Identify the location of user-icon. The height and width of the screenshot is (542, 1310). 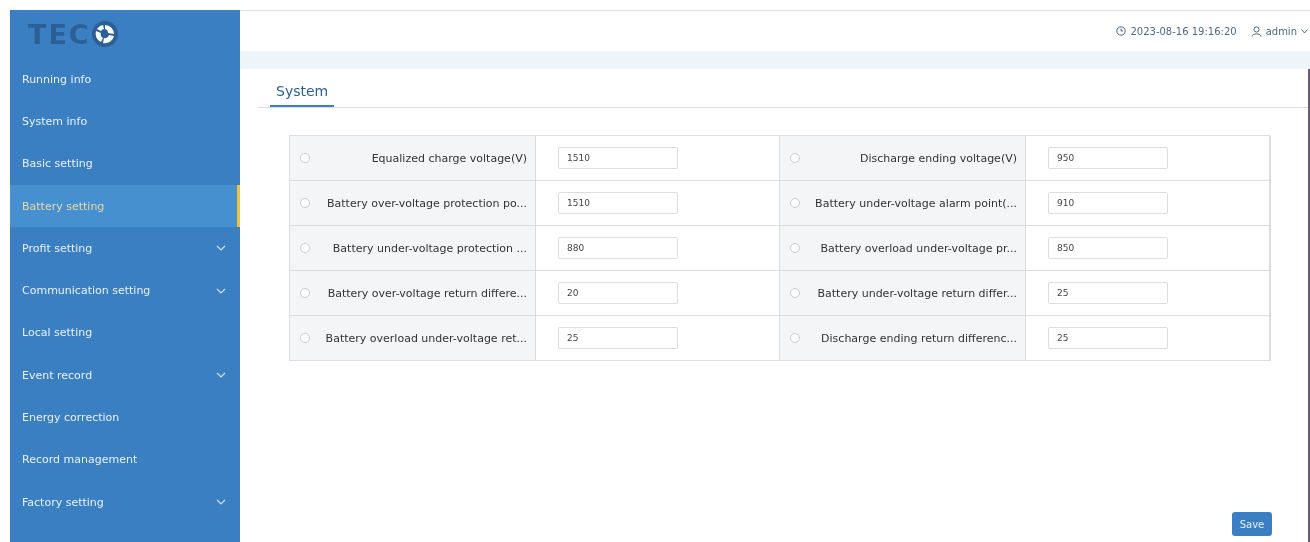
(1256, 31).